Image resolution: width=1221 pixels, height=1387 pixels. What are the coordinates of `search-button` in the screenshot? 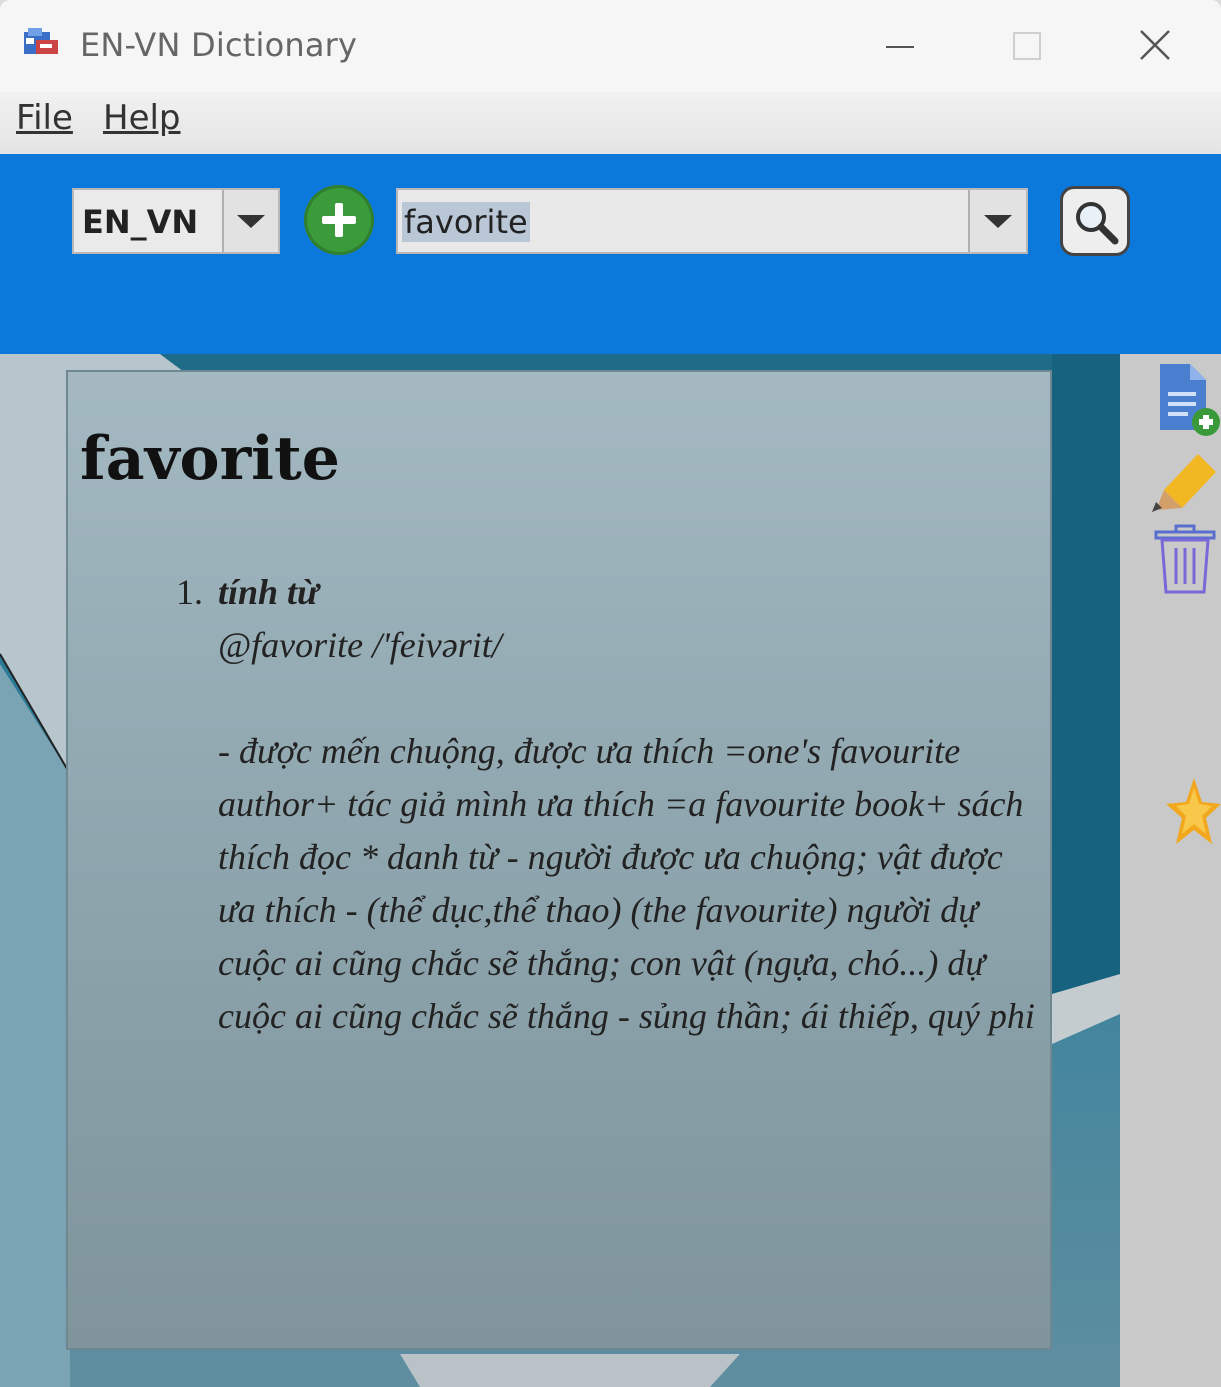 It's located at (1095, 221).